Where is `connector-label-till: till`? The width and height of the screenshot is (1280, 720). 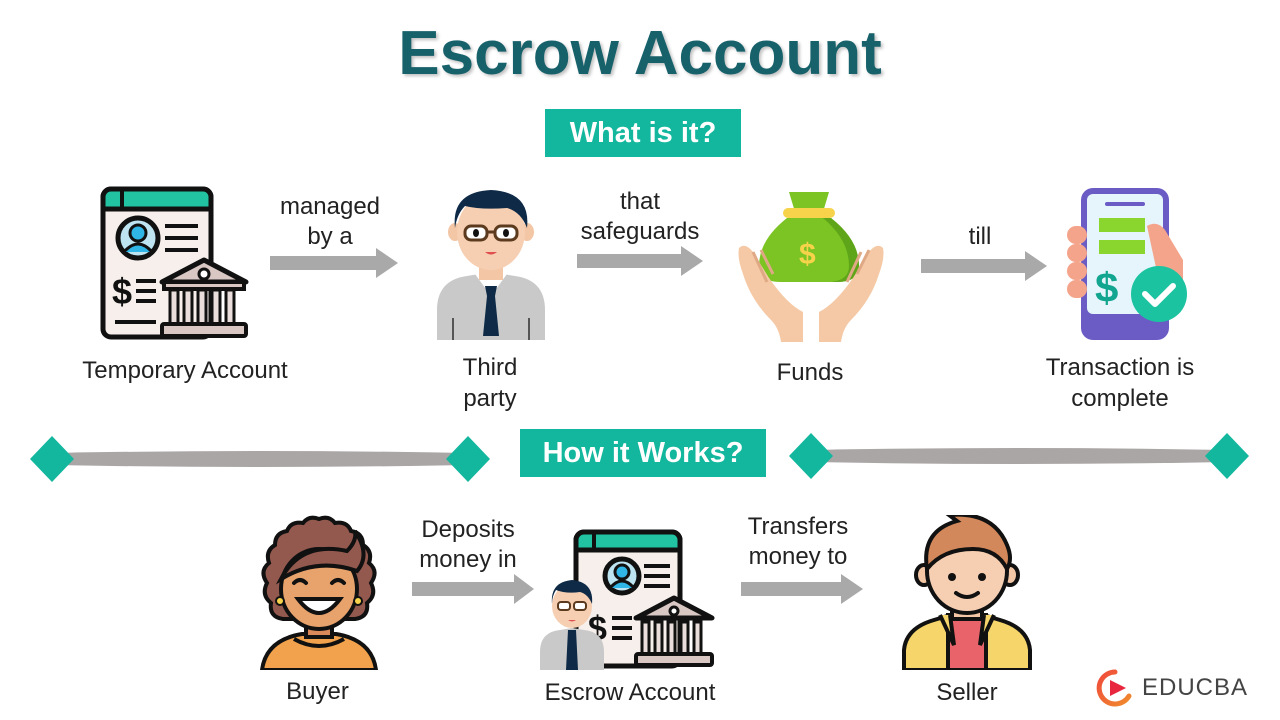
connector-label-till: till is located at coordinates (980, 236).